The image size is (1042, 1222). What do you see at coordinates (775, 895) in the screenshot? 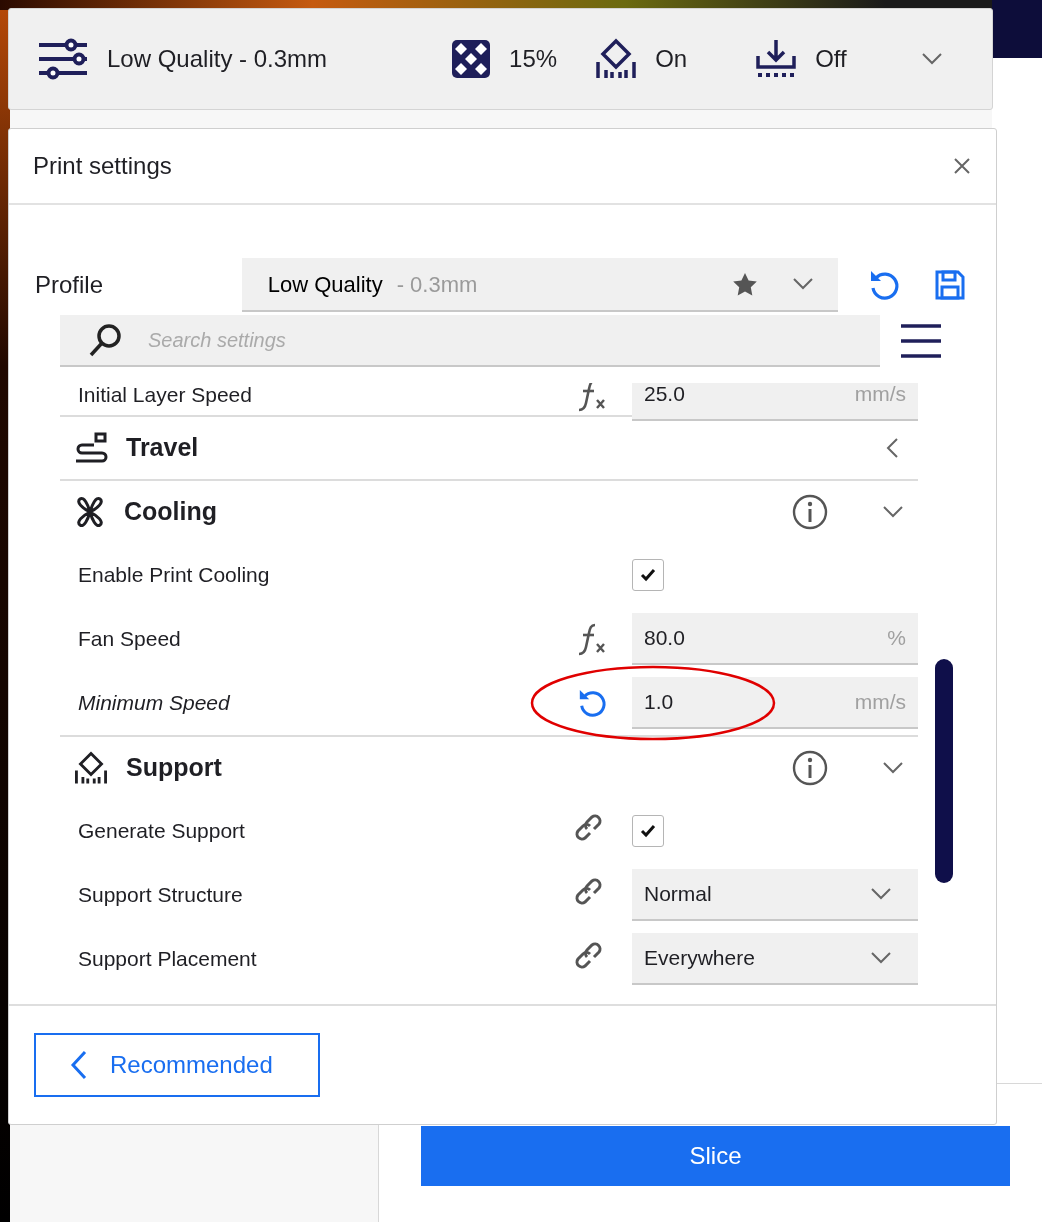
I see `dropdown: Normal` at bounding box center [775, 895].